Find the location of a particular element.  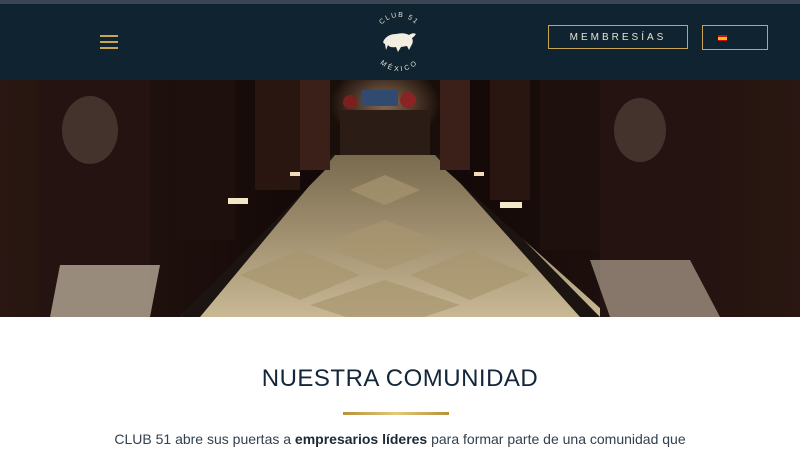

logo-text-top: CLUB 51 is located at coordinates (398, 19).